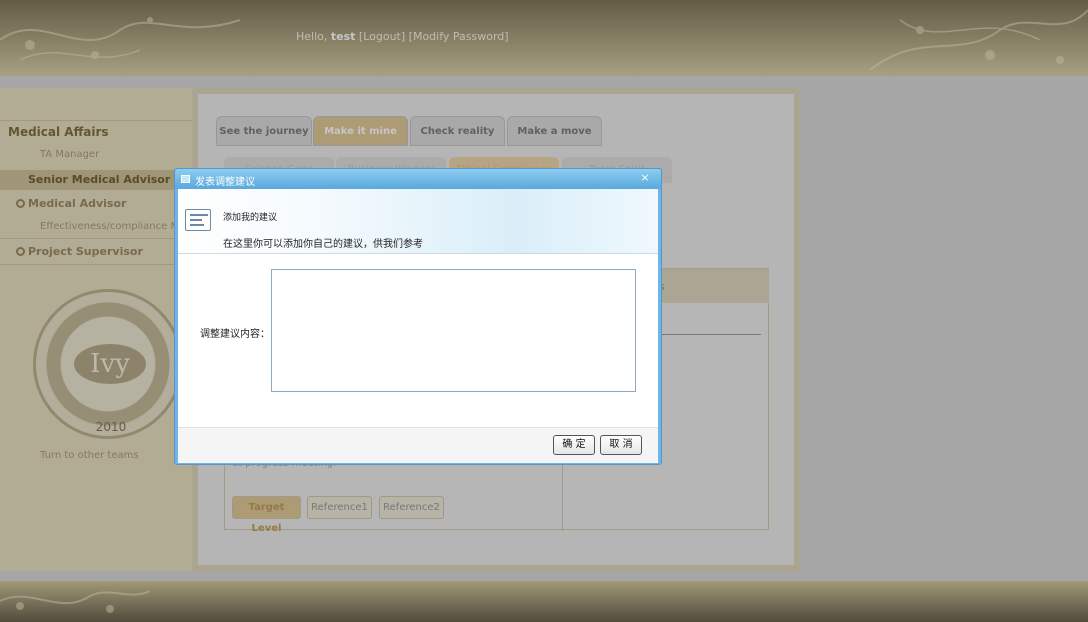  I want to click on cancel-button: 取 消, so click(621, 445).